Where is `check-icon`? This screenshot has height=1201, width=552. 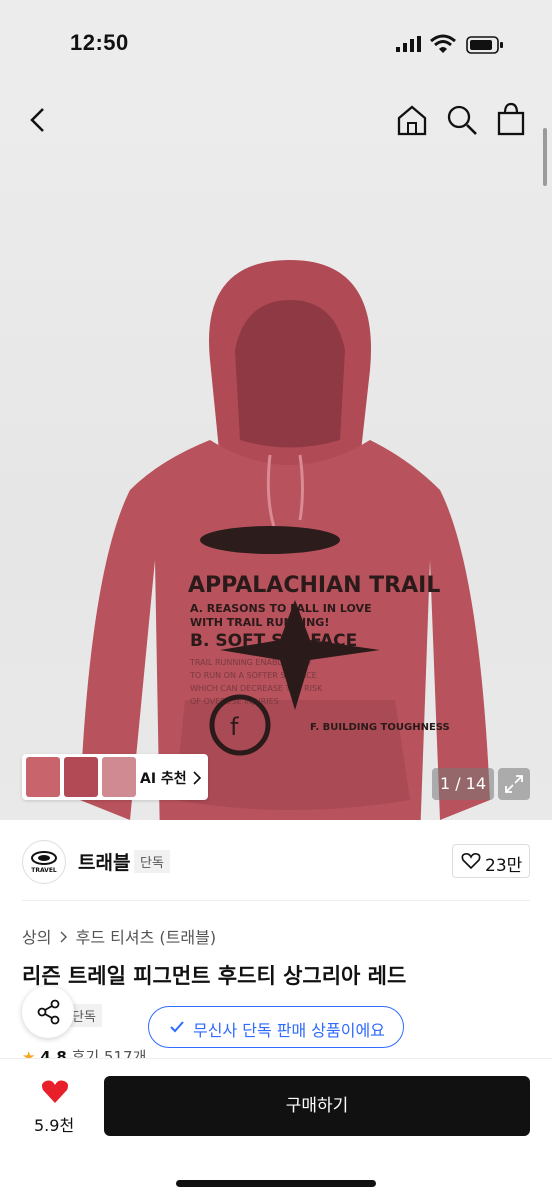
check-icon is located at coordinates (177, 1027).